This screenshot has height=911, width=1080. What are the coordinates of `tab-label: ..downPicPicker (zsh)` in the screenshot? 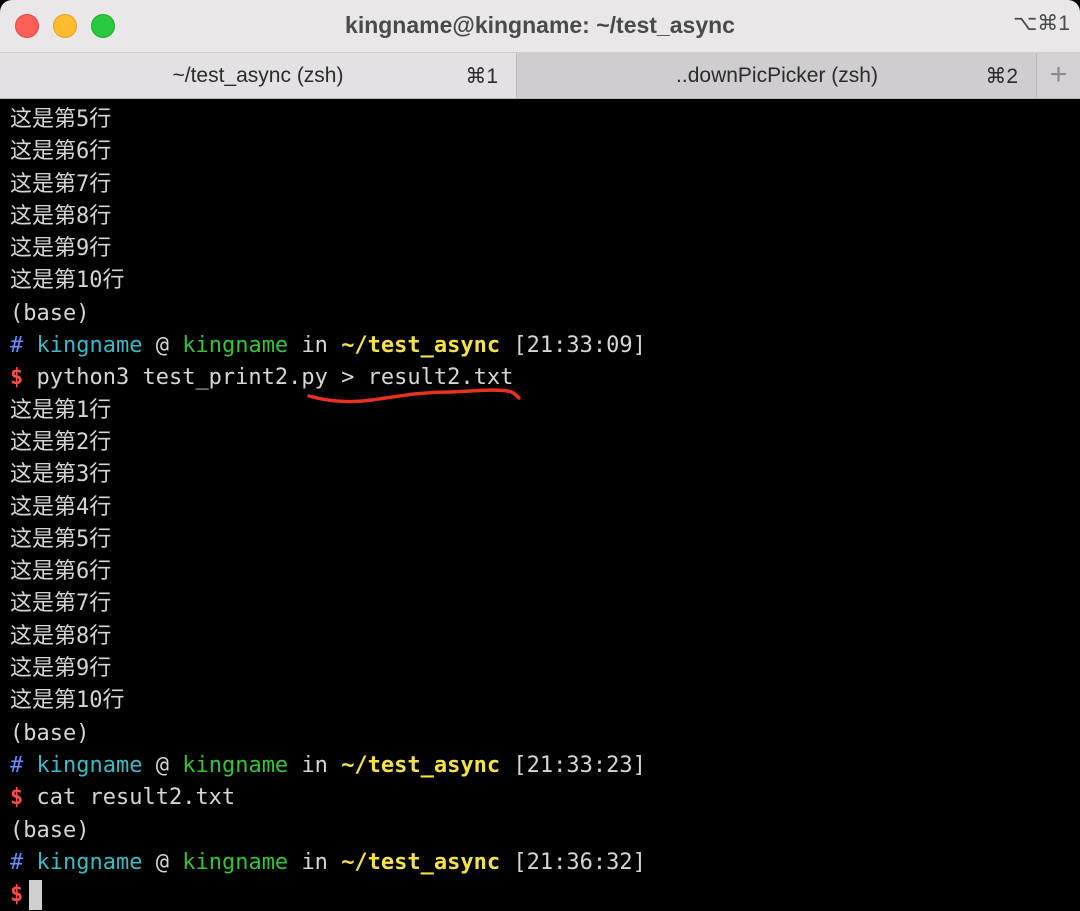 It's located at (777, 75).